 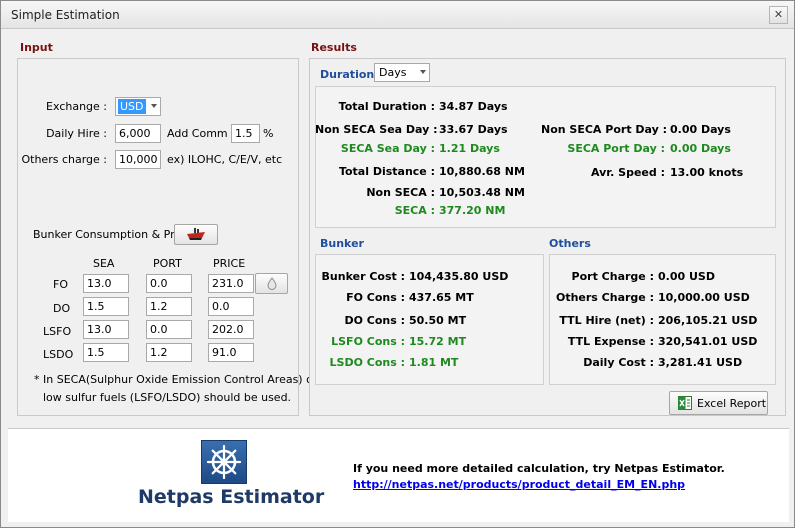 What do you see at coordinates (400, 192) in the screenshot?
I see `non-seca-distance-label: Non SECA :` at bounding box center [400, 192].